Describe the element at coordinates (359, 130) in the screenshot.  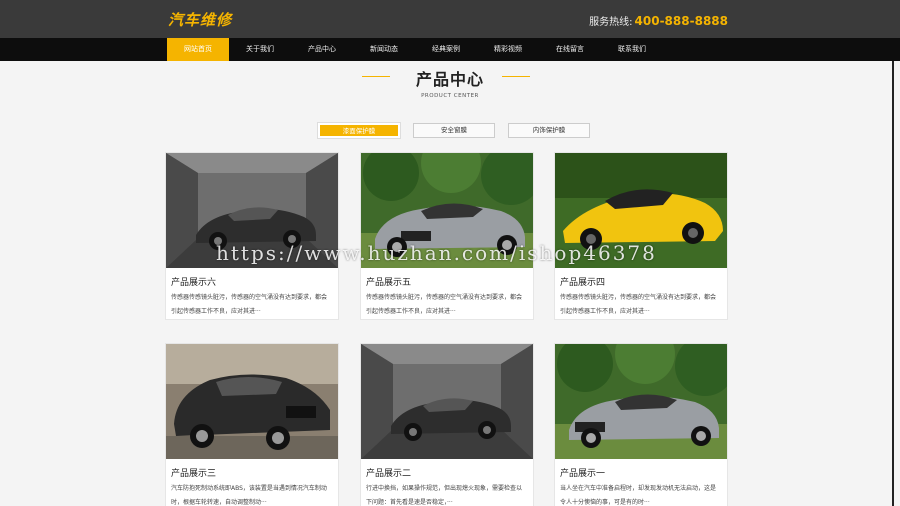
I see `tab-paint-protection: 漆面保护膜` at that location.